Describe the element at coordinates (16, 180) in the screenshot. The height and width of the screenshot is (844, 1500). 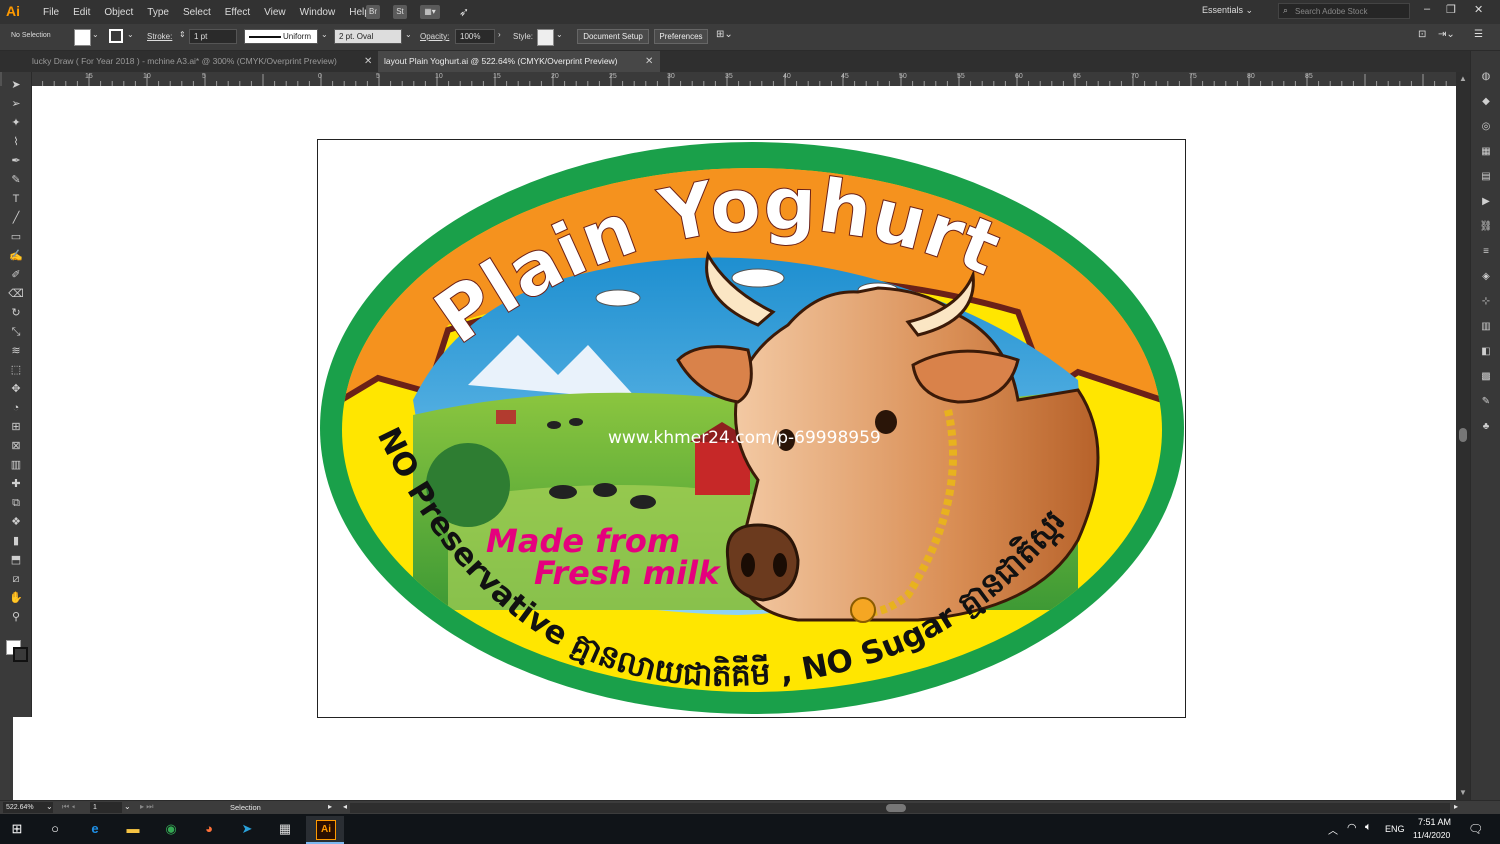
I see `curvature-tool-icon: ✎` at that location.